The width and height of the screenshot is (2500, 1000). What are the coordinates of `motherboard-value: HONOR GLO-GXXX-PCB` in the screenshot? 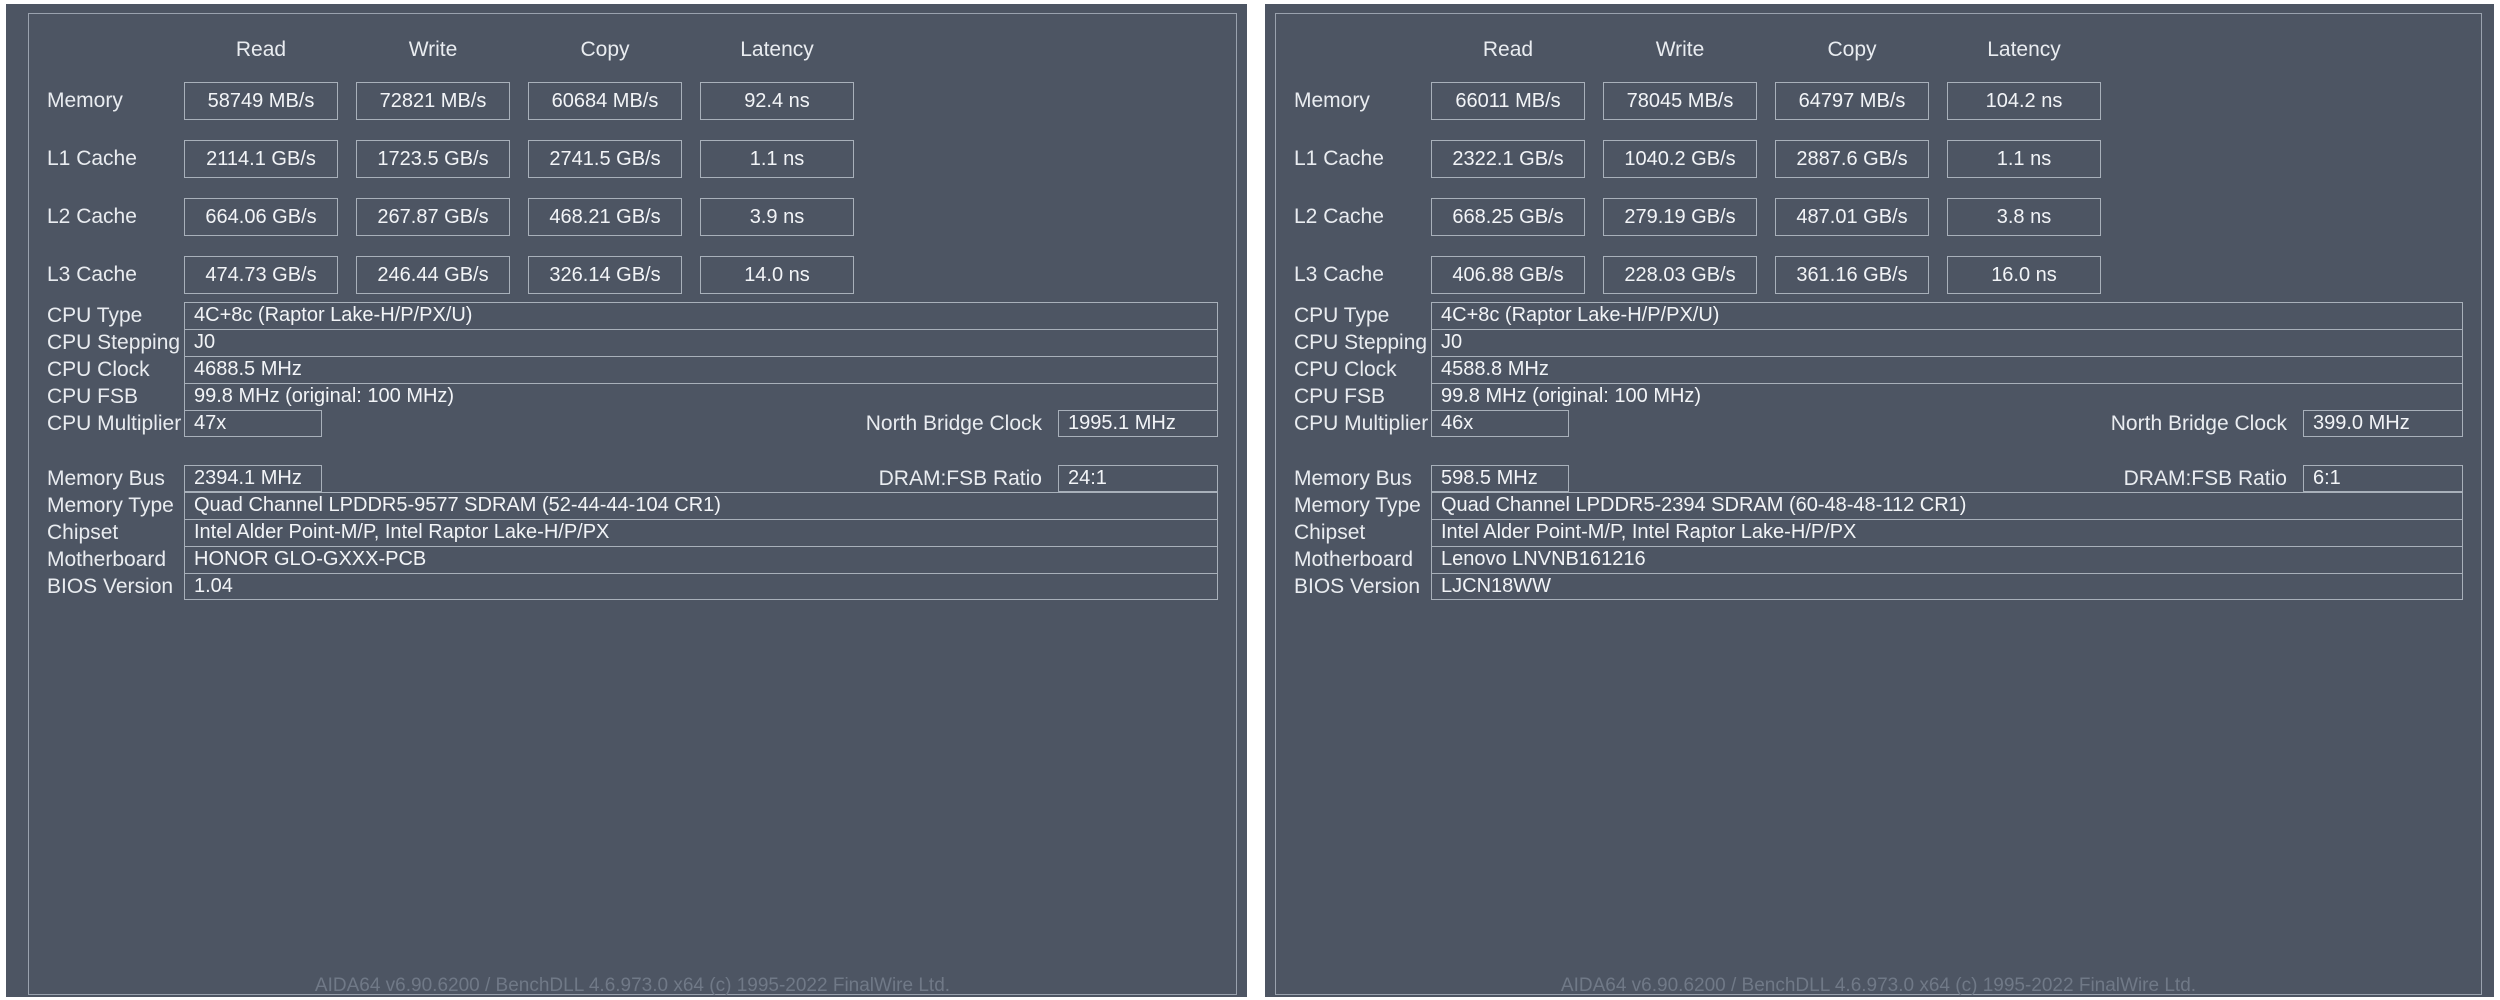 It's located at (701, 559).